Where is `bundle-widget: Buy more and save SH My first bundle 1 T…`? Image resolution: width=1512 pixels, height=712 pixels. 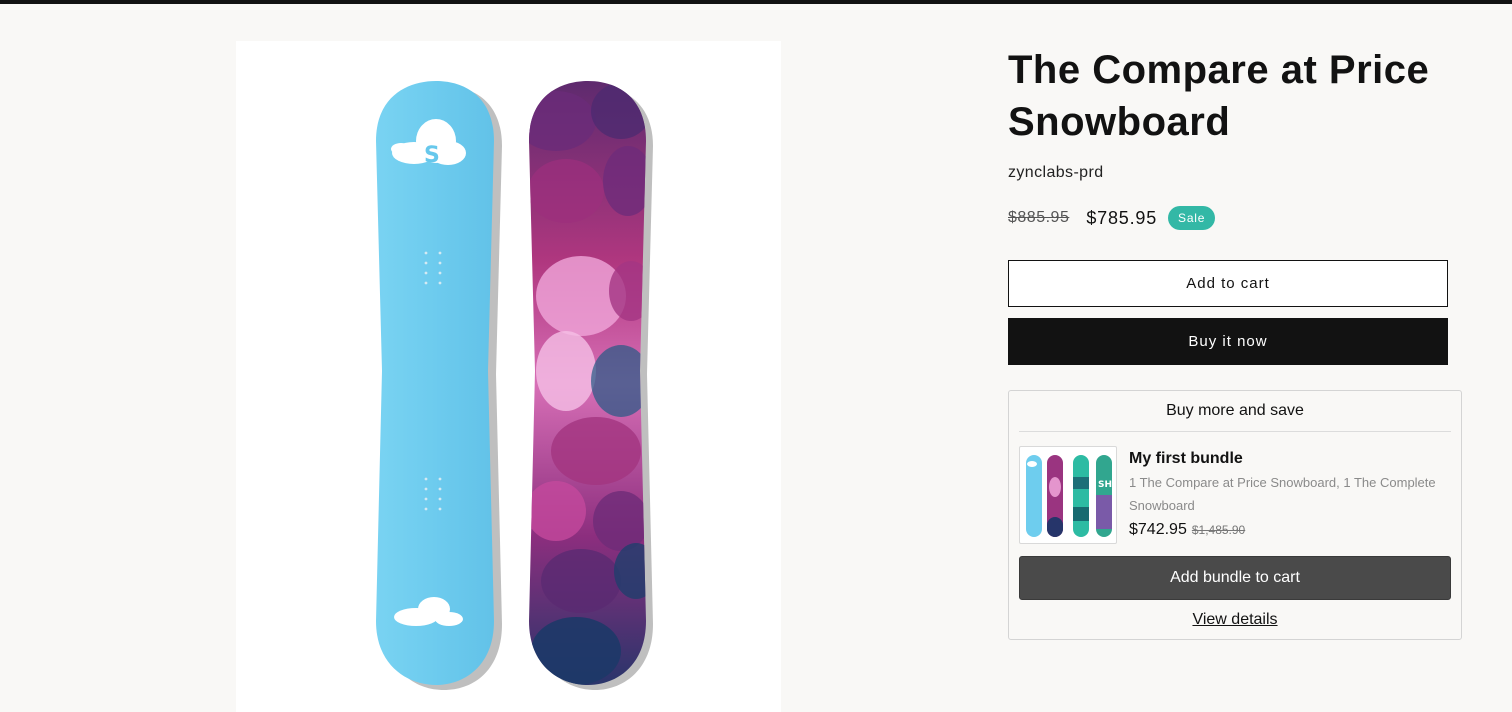
bundle-widget: Buy more and save SH My first bundle 1 T… is located at coordinates (1235, 515).